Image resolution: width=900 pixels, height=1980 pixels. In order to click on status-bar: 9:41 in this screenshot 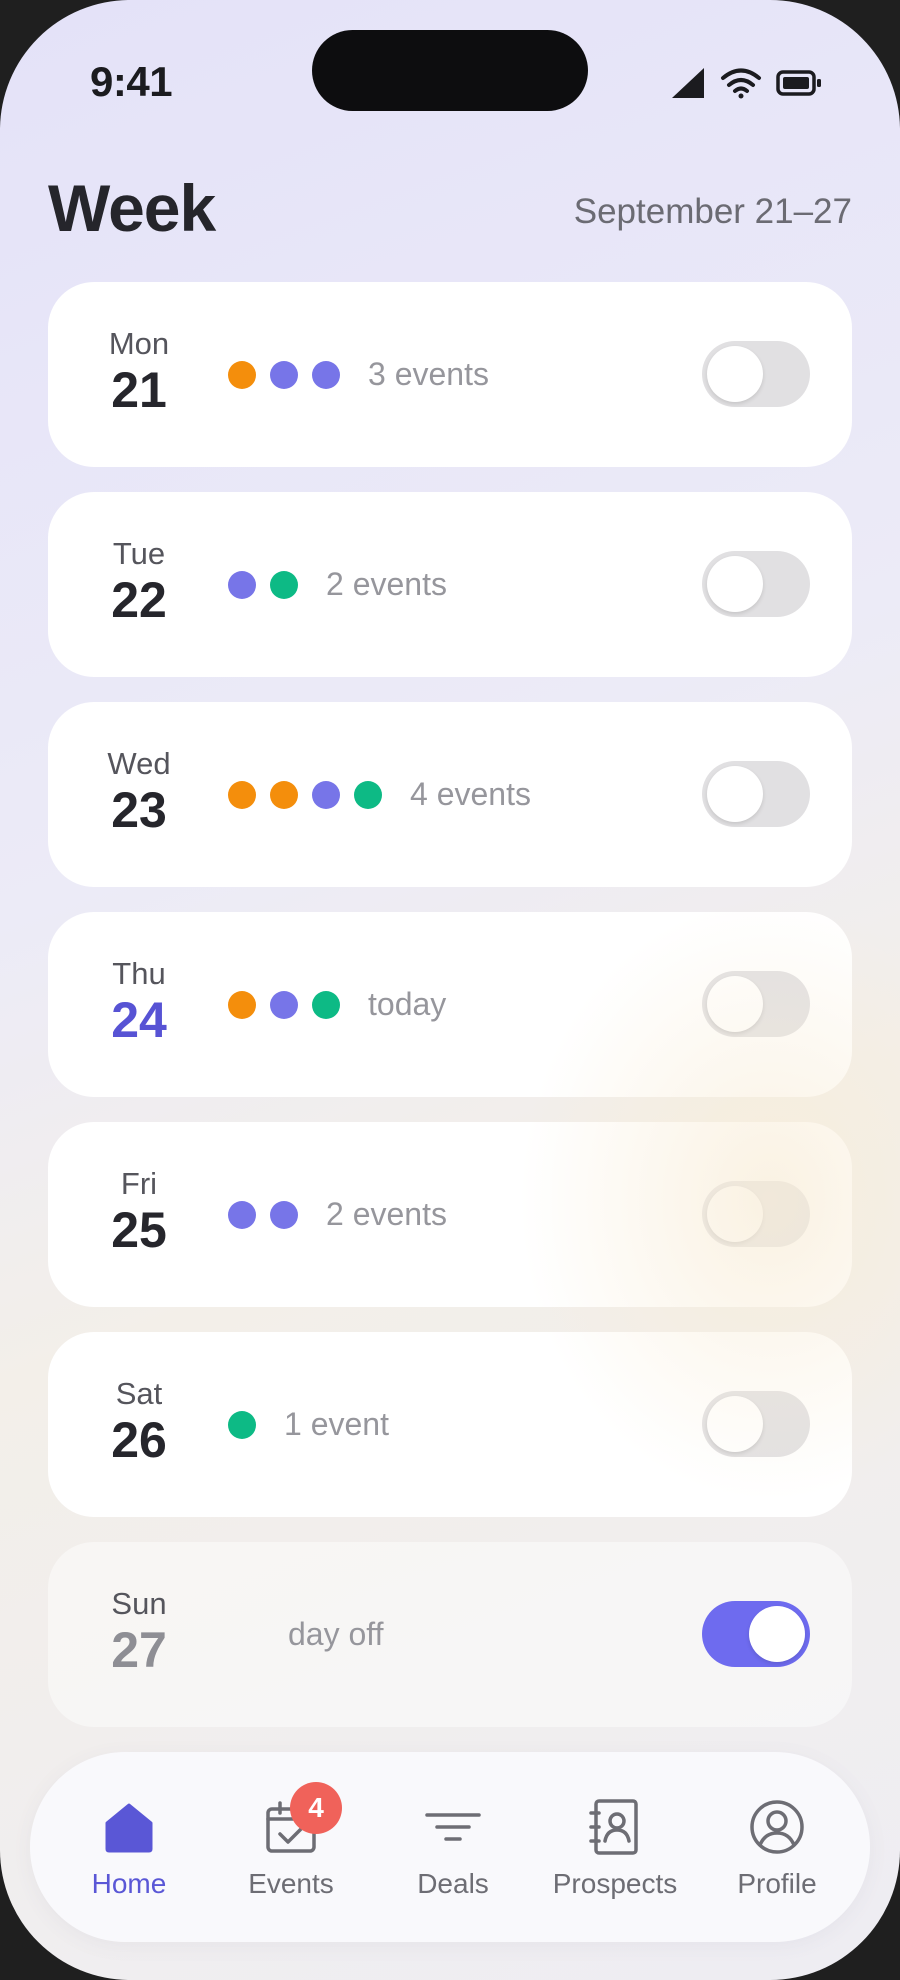, I will do `click(450, 75)`.